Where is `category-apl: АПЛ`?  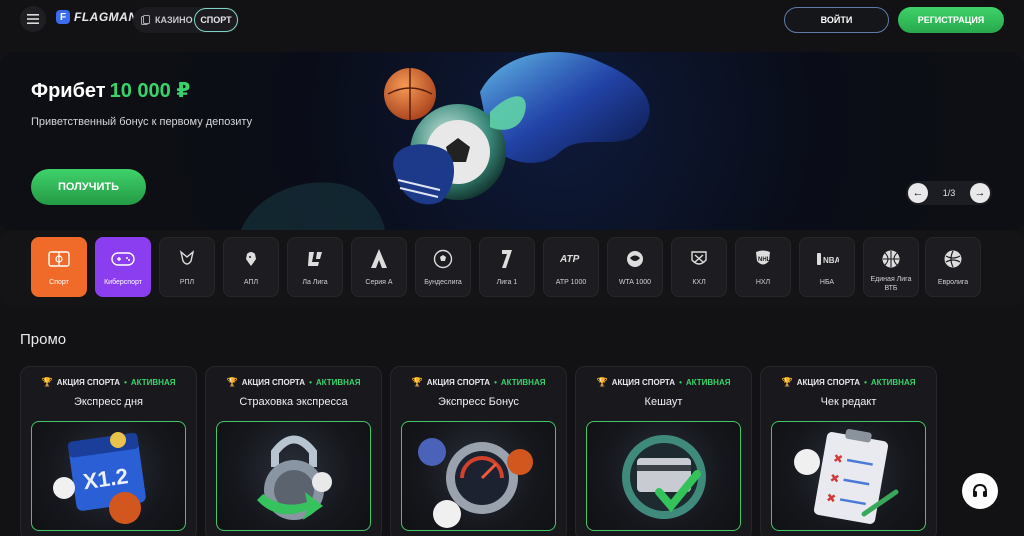
category-apl: АПЛ is located at coordinates (251, 267).